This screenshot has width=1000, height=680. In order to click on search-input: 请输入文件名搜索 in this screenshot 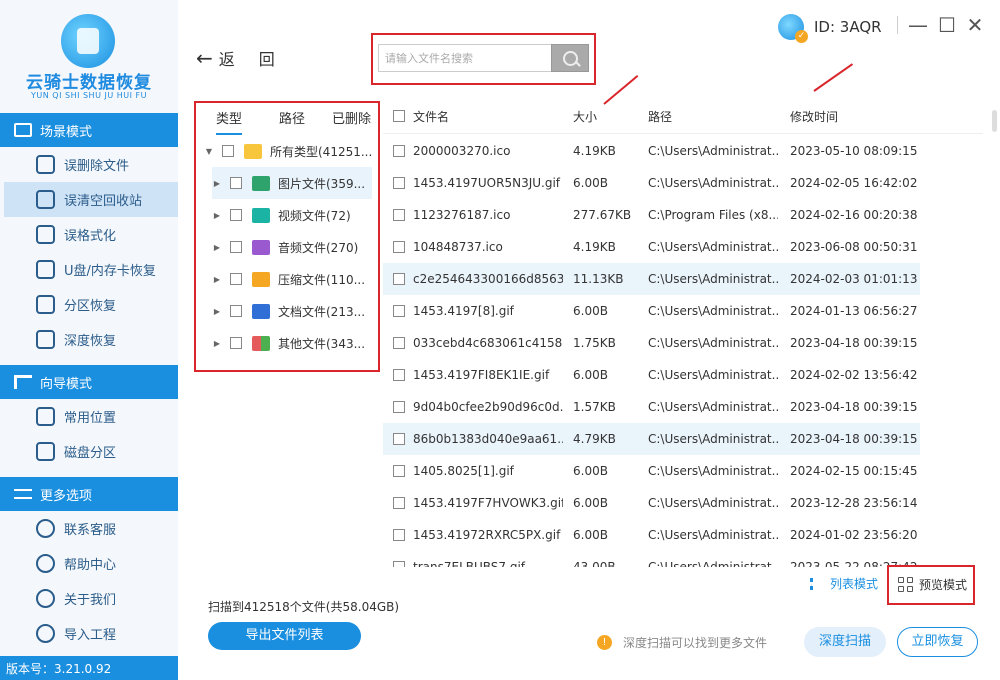, I will do `click(465, 58)`.